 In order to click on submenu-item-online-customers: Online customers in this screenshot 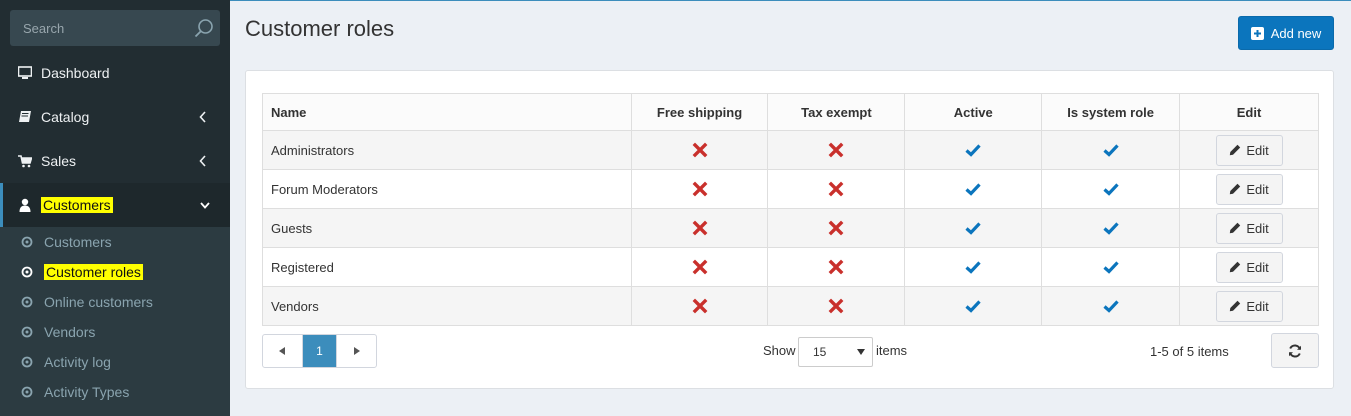, I will do `click(115, 302)`.